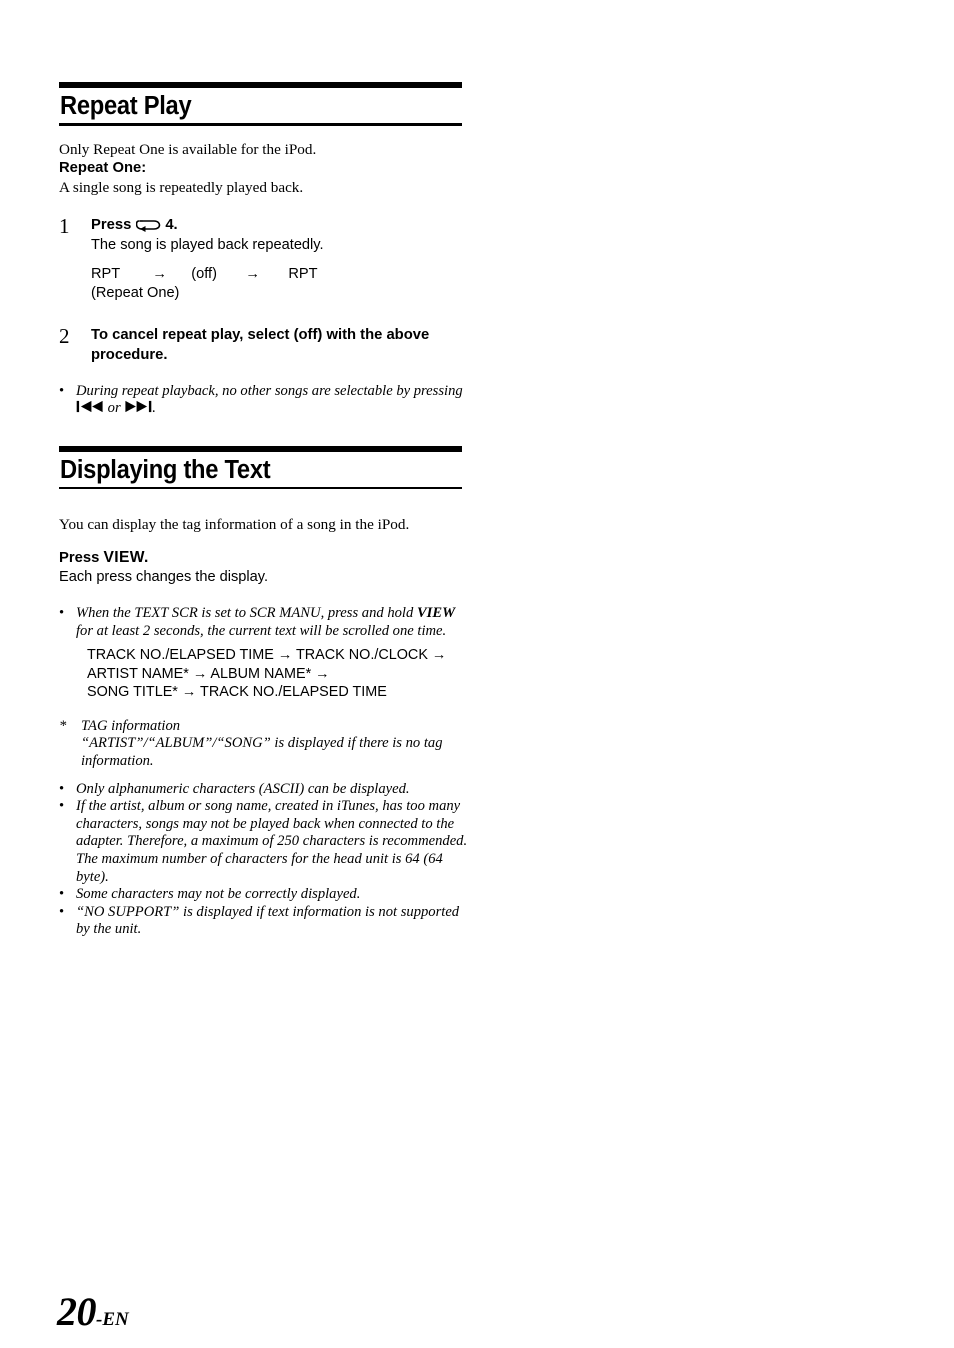 This screenshot has height=1348, width=954. I want to click on repeat-one-icon, so click(148, 225).